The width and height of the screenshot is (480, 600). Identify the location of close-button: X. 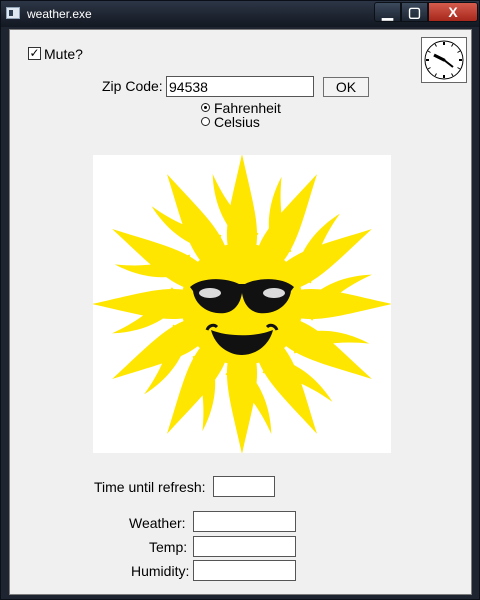
(453, 12).